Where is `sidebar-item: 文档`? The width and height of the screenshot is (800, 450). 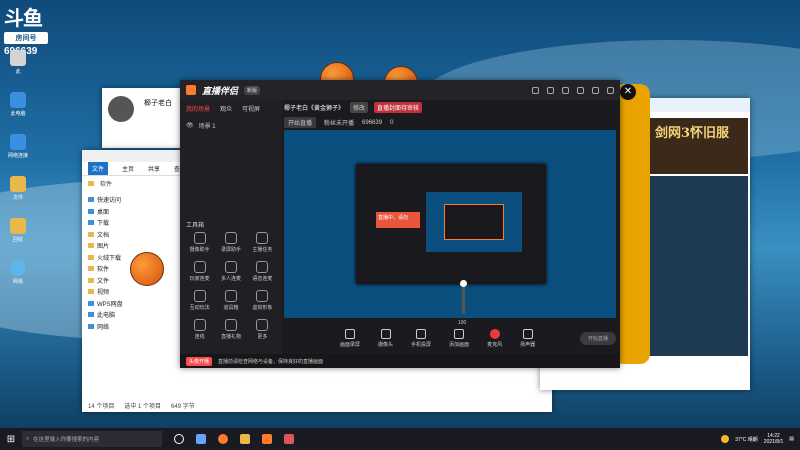 sidebar-item: 文档 is located at coordinates (118, 235).